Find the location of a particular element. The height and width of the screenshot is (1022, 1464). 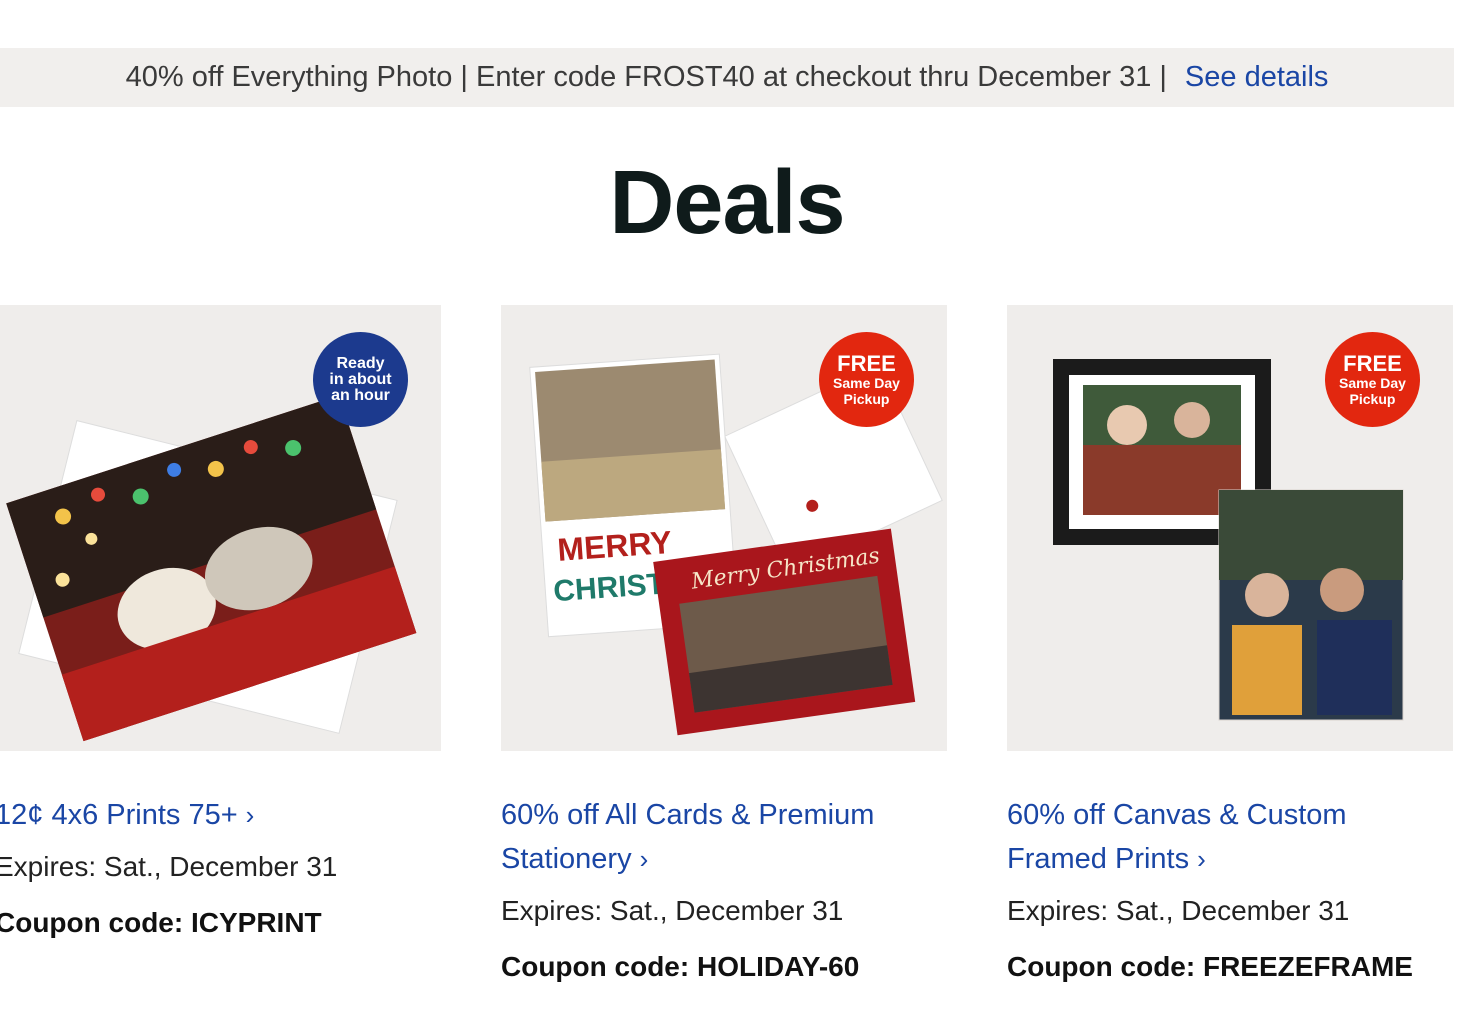

coupon-code: Coupon code: HOLIDAY-60 is located at coordinates (680, 966).